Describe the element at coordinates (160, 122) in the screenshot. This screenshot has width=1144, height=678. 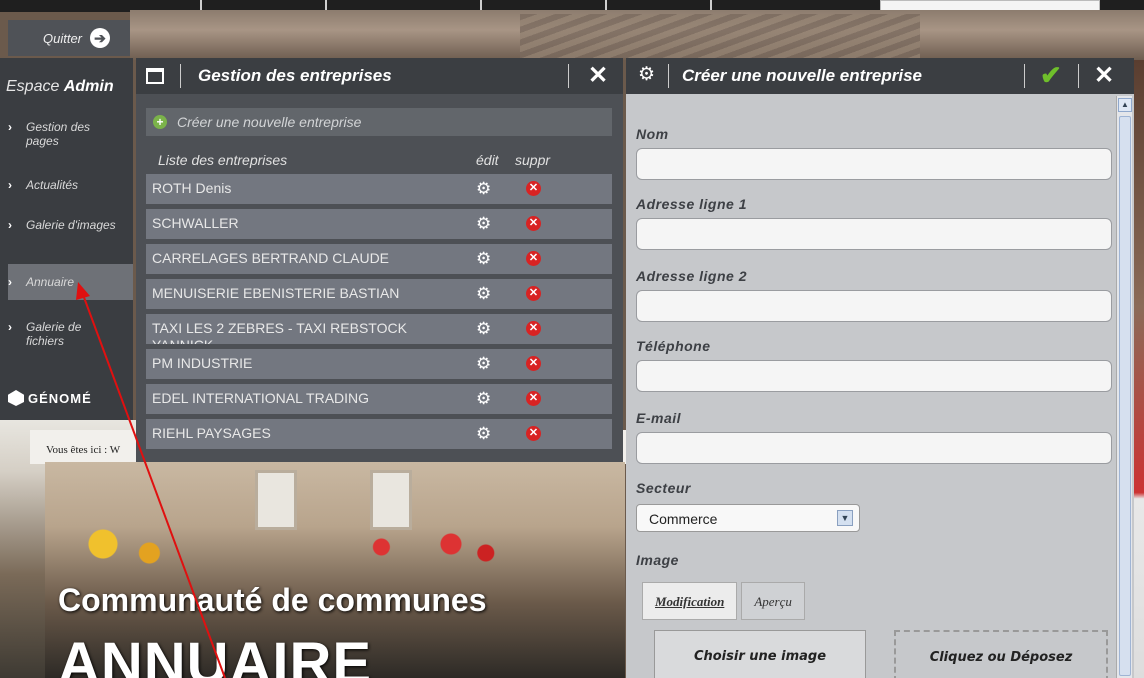
I see `add-circle-icon: +` at that location.